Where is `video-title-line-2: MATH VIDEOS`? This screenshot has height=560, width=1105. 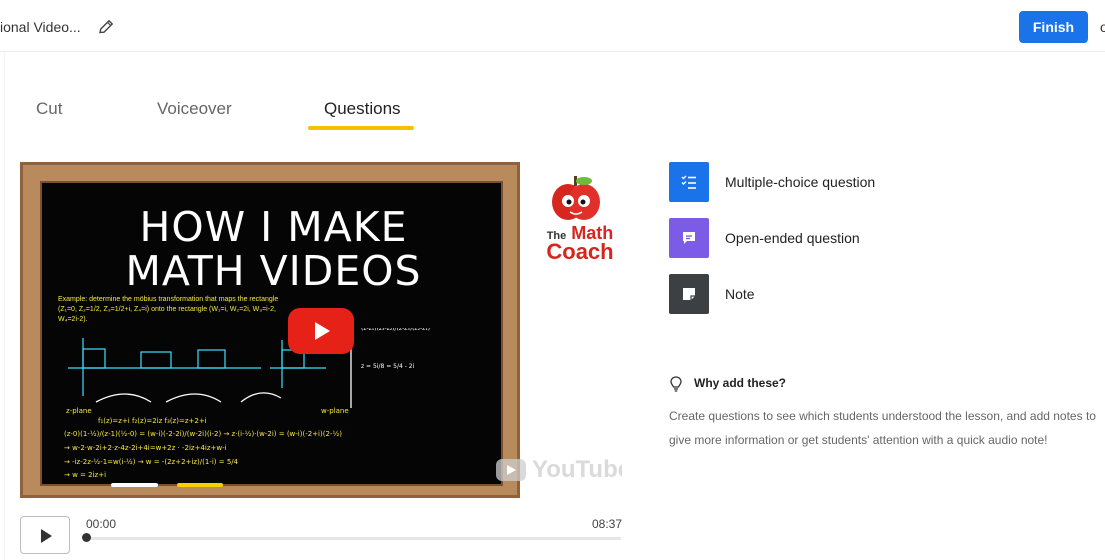
video-title-line-2: MATH VIDEOS is located at coordinates (273, 271).